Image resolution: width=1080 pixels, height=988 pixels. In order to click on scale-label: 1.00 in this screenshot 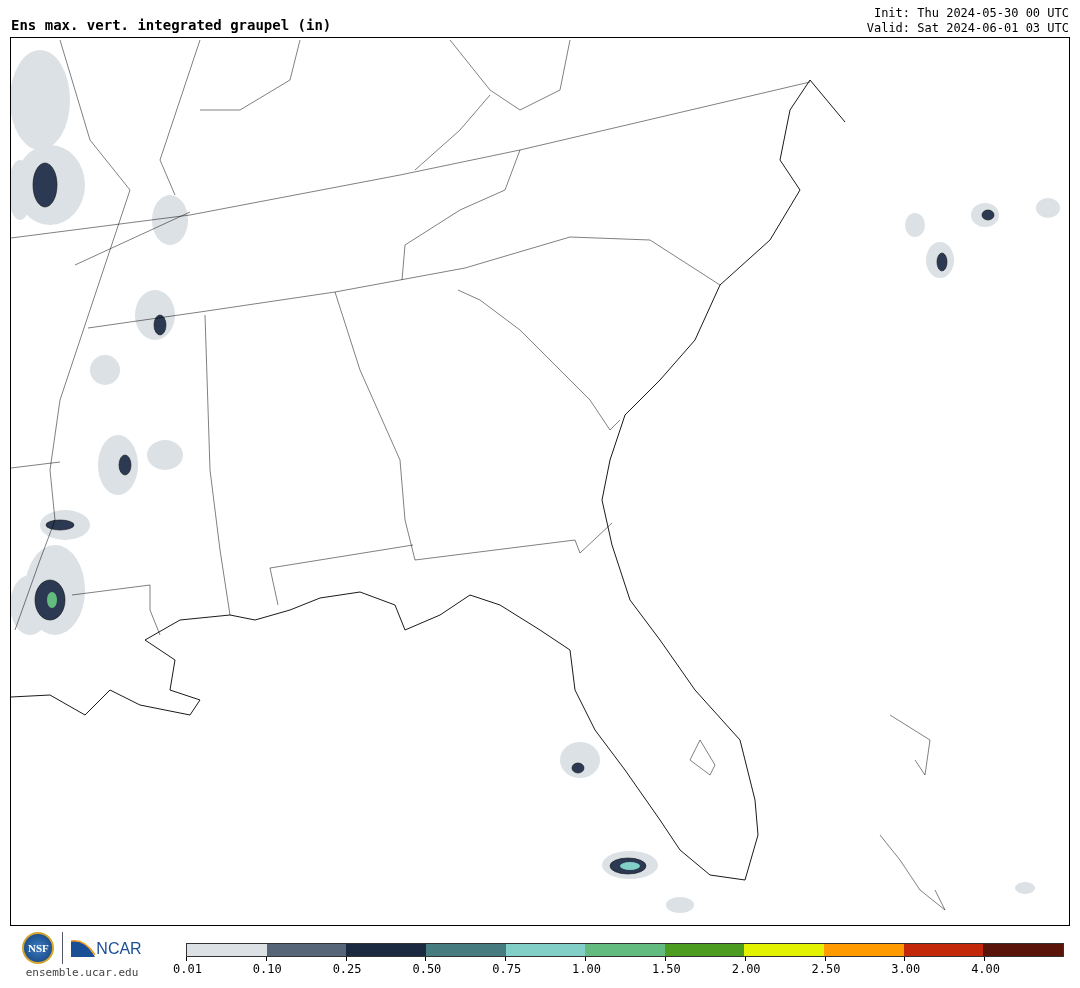, I will do `click(586, 969)`.